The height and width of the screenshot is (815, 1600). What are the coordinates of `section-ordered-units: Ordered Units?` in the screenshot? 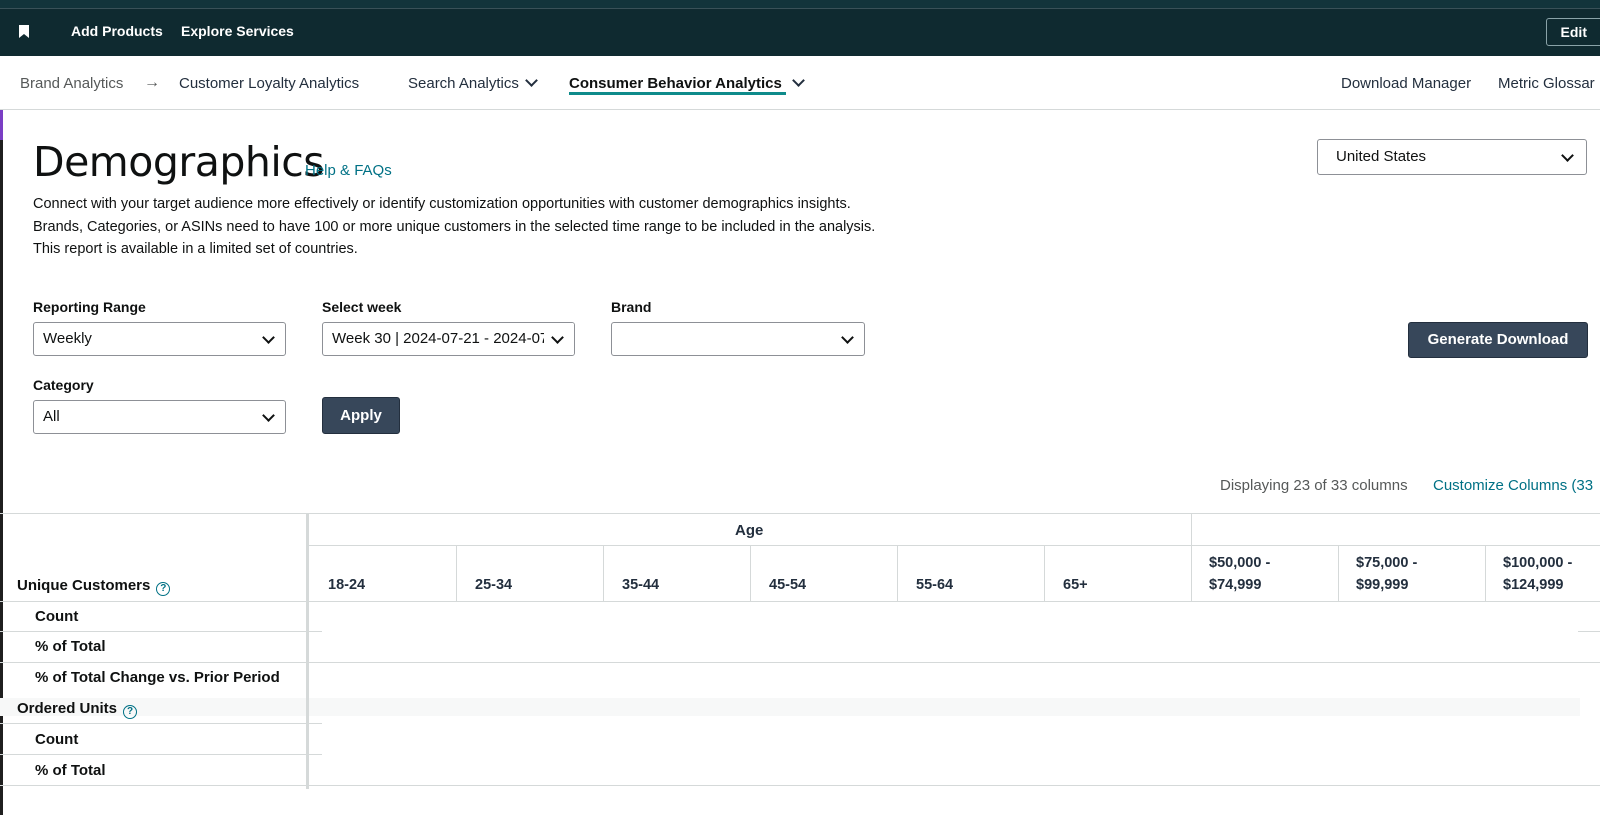 It's located at (77, 709).